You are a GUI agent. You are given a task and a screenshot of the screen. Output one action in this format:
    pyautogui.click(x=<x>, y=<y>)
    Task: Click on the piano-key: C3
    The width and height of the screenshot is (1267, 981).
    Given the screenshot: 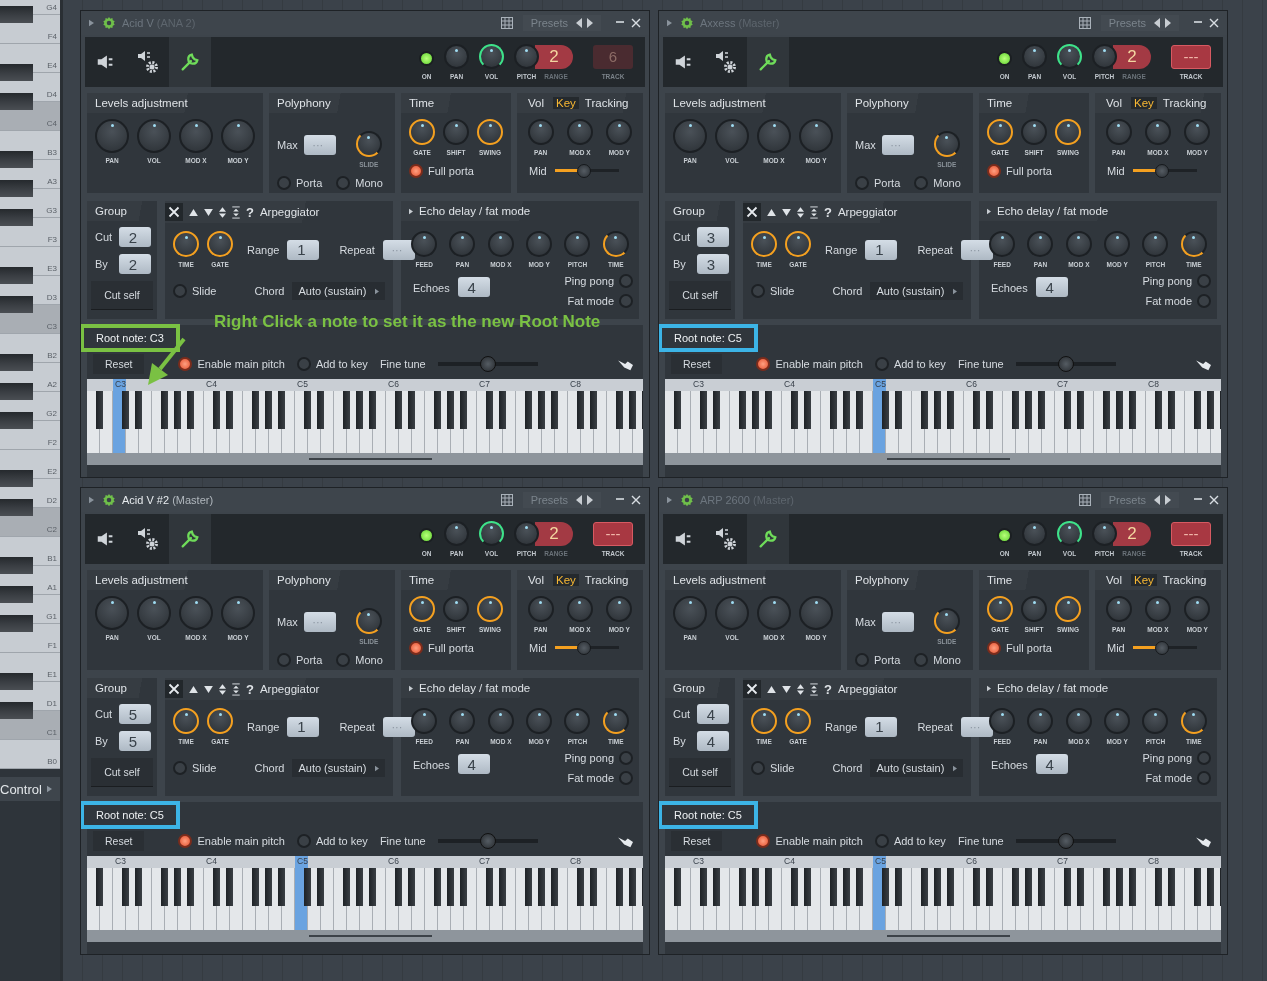 What is the action you would take?
    pyautogui.click(x=30, y=319)
    